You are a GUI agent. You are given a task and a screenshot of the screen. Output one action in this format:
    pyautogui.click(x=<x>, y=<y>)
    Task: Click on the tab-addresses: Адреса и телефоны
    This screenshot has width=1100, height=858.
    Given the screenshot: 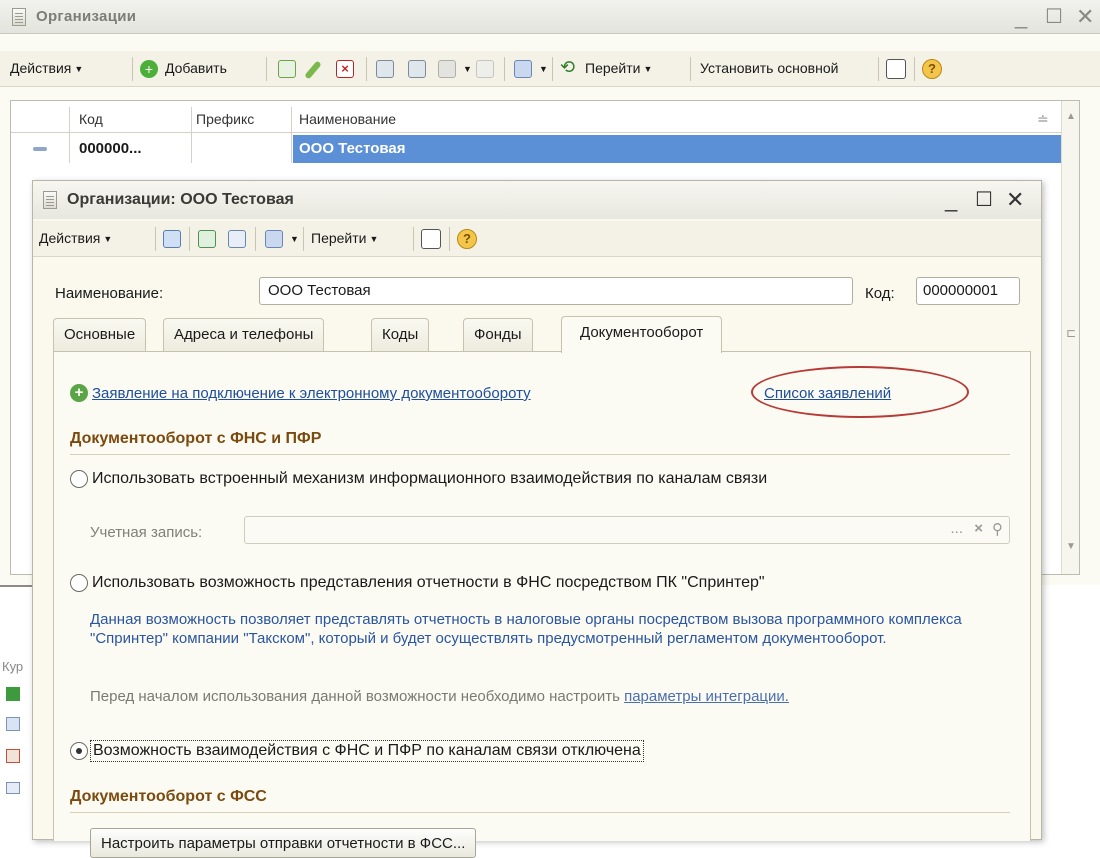 What is the action you would take?
    pyautogui.click(x=244, y=335)
    